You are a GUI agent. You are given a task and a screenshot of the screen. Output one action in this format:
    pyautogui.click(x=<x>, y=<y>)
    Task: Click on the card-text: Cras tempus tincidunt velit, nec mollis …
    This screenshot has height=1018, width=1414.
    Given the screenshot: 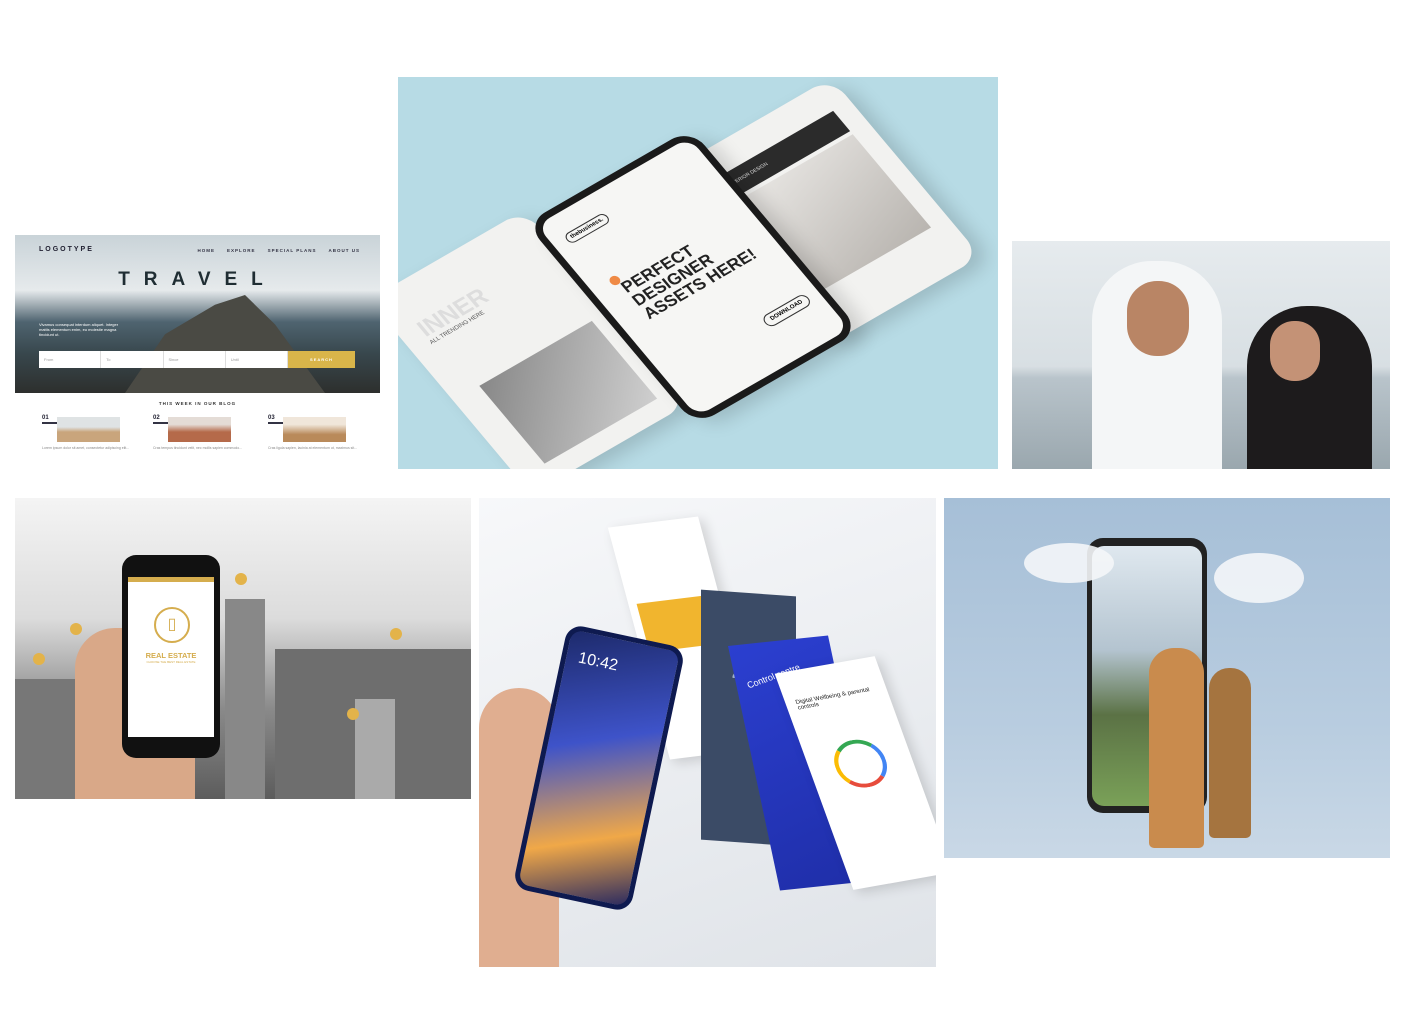 What is the action you would take?
    pyautogui.click(x=198, y=448)
    